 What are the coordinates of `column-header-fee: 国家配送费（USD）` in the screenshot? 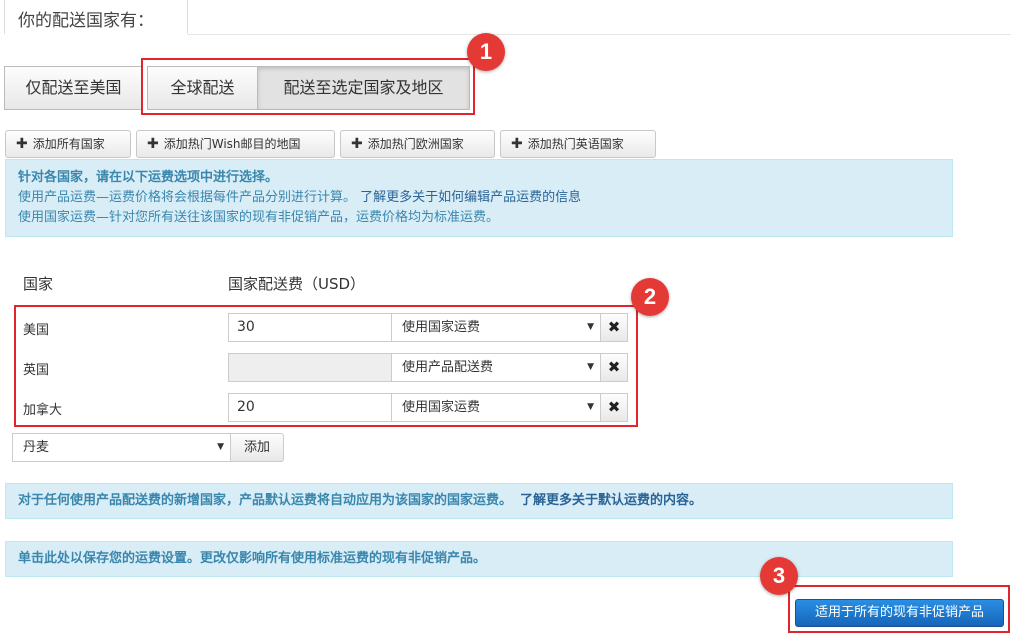 It's located at (297, 284).